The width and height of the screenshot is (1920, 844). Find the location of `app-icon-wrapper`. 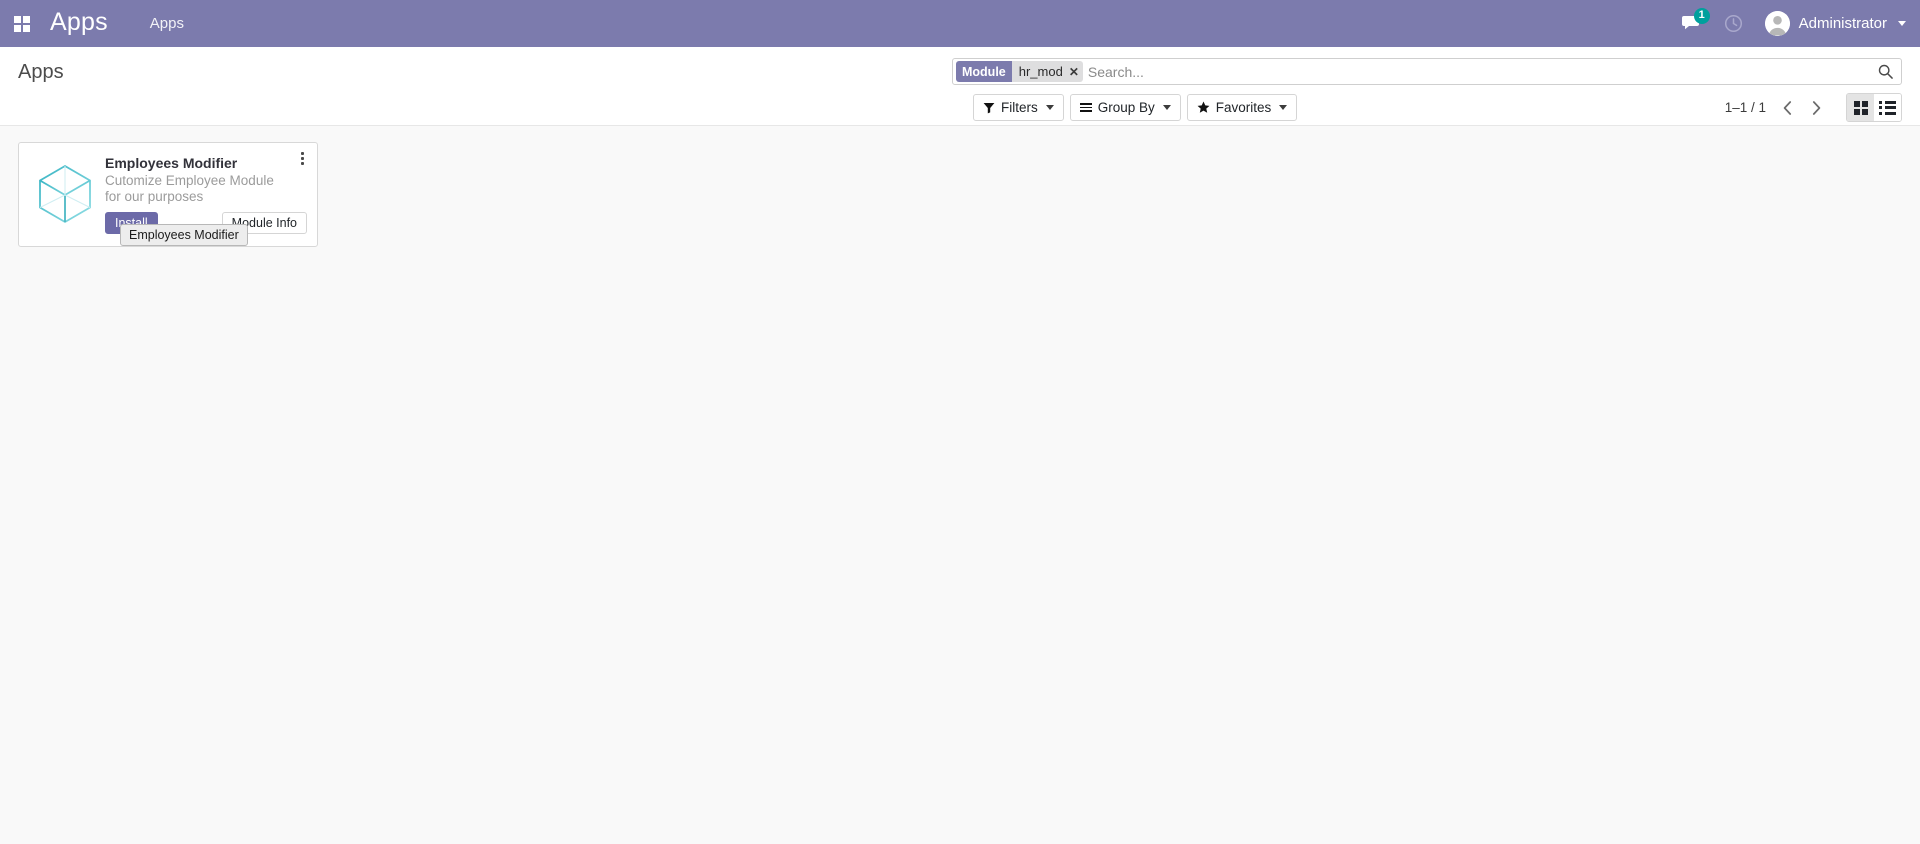

app-icon-wrapper is located at coordinates (65, 193).